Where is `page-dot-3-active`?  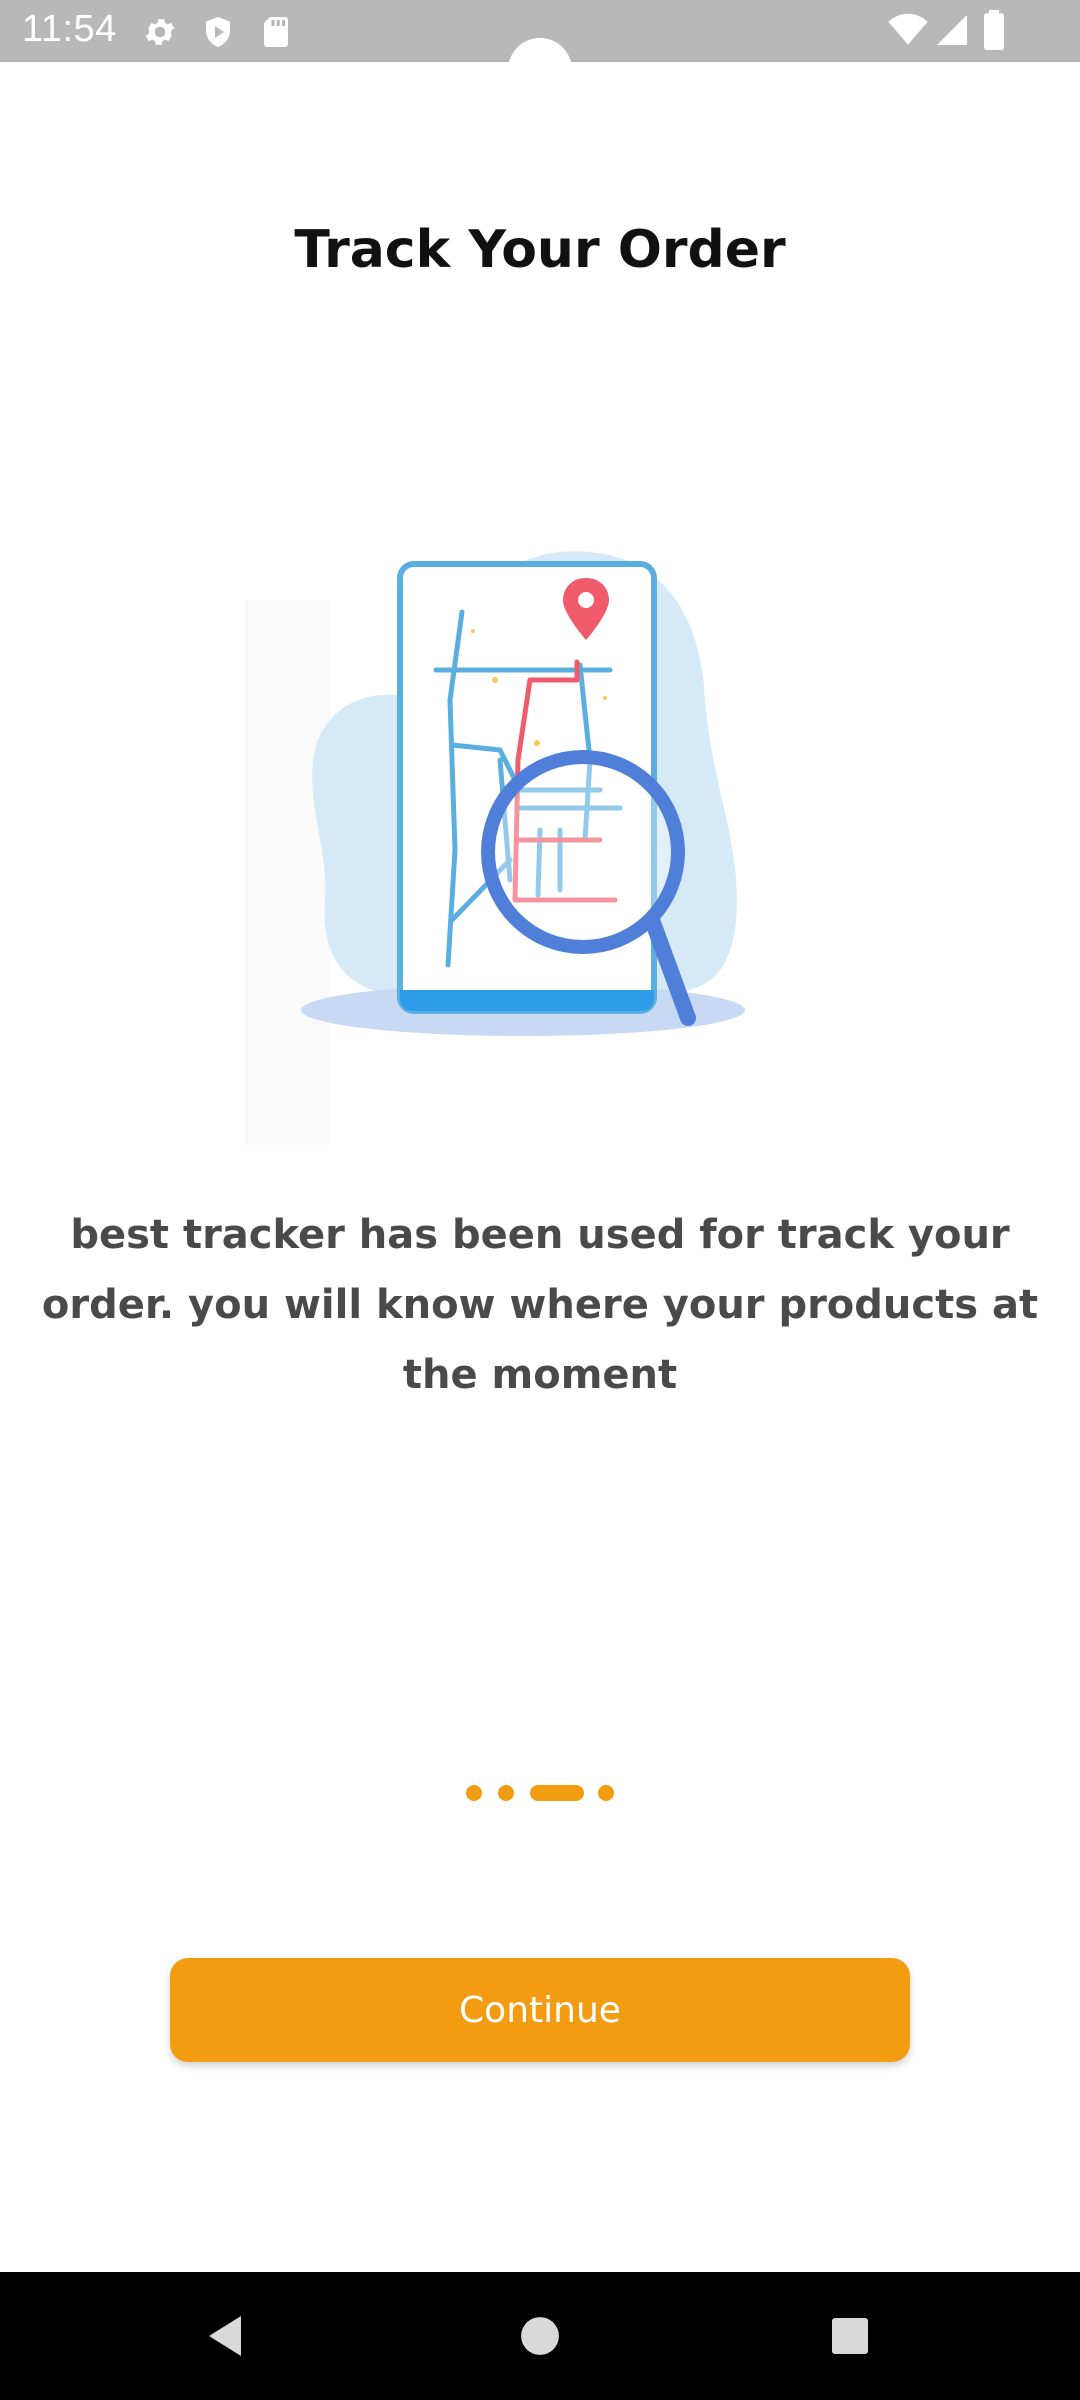
page-dot-3-active is located at coordinates (557, 1793).